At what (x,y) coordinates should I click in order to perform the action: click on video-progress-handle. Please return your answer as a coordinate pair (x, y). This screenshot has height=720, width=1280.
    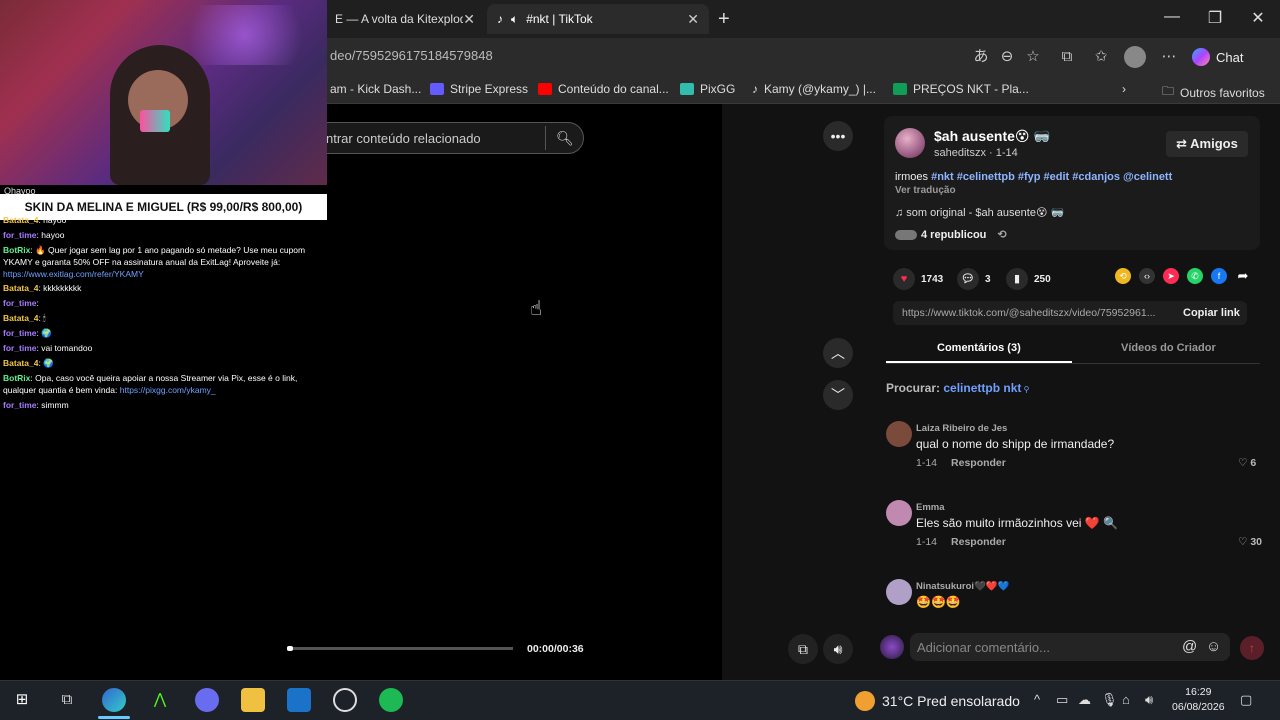
    Looking at the image, I should click on (290, 648).